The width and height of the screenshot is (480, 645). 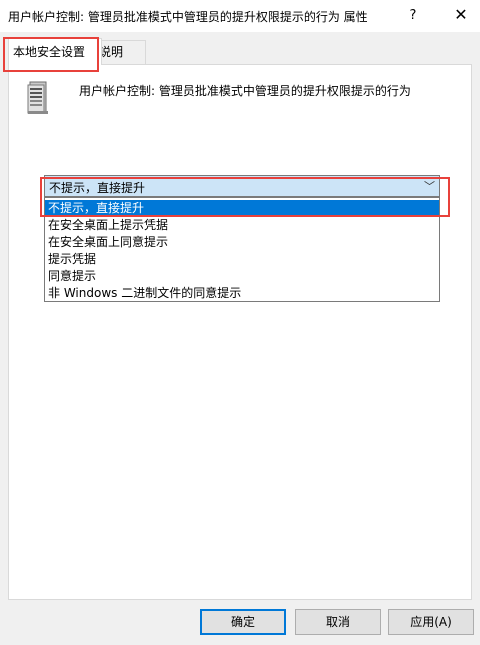 I want to click on dropdown-option: 在安全桌面上同意提示, so click(x=242, y=242).